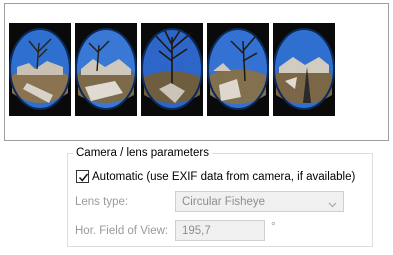  I want to click on lens-type-label: Lens type:, so click(102, 202).